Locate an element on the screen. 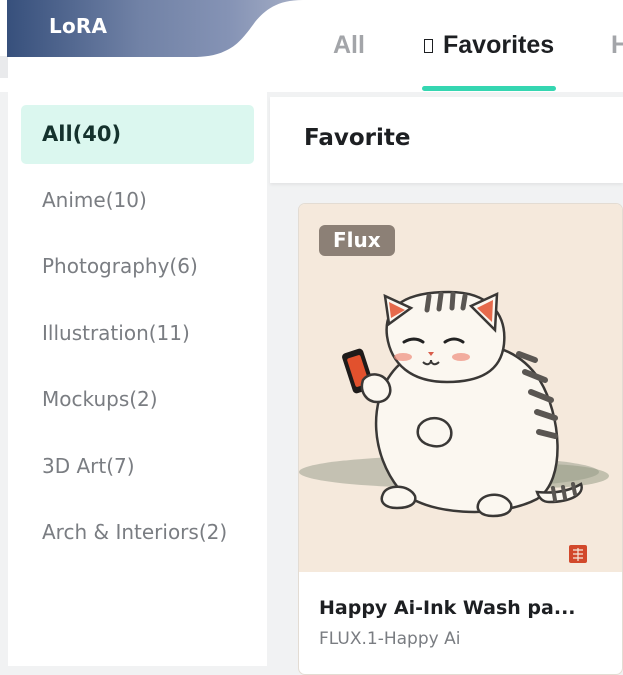 The image size is (623, 675). category-item-illustration: Illustration(11) is located at coordinates (137, 333).